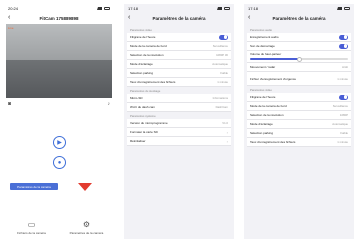  What do you see at coordinates (59, 42) in the screenshot?
I see `video-sky` at bounding box center [59, 42].